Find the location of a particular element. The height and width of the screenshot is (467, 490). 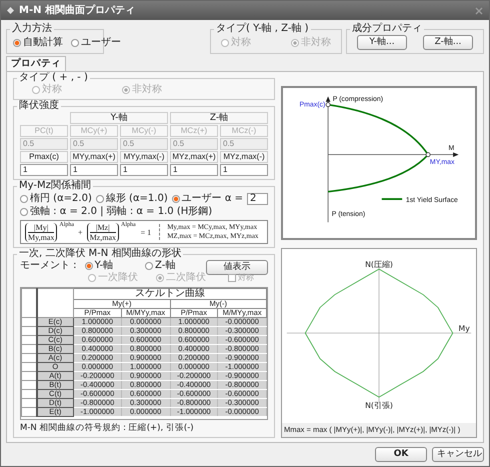

show-values-button: 値表示 is located at coordinates (237, 267).